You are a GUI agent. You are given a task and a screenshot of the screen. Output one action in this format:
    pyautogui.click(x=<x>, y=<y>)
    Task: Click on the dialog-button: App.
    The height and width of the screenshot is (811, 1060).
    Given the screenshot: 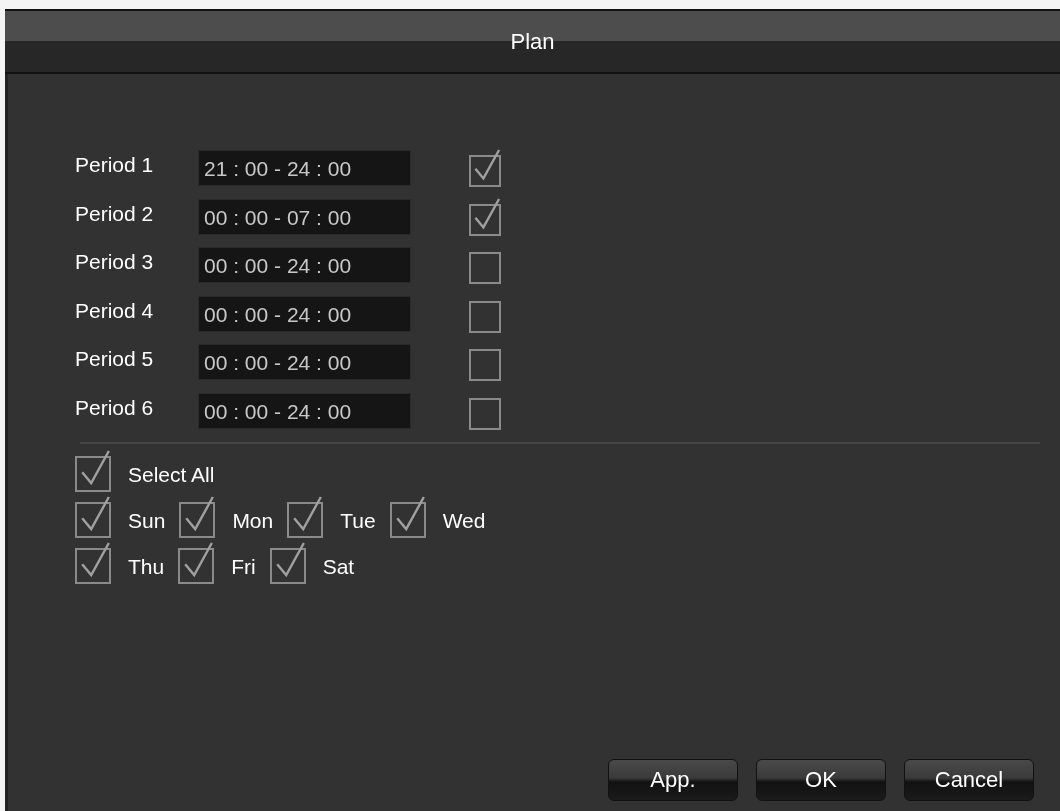 What is the action you would take?
    pyautogui.click(x=673, y=780)
    